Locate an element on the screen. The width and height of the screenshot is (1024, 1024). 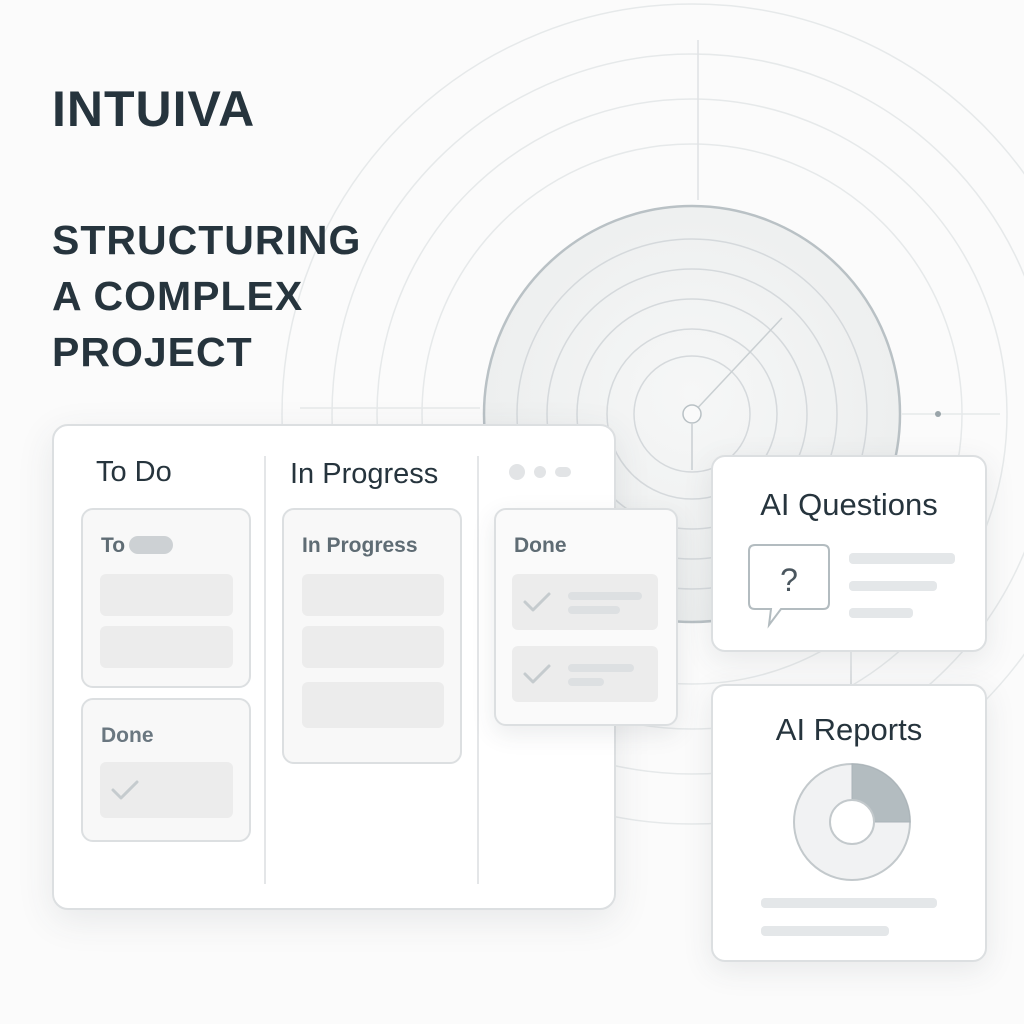
done-card-left: Done is located at coordinates (166, 770).